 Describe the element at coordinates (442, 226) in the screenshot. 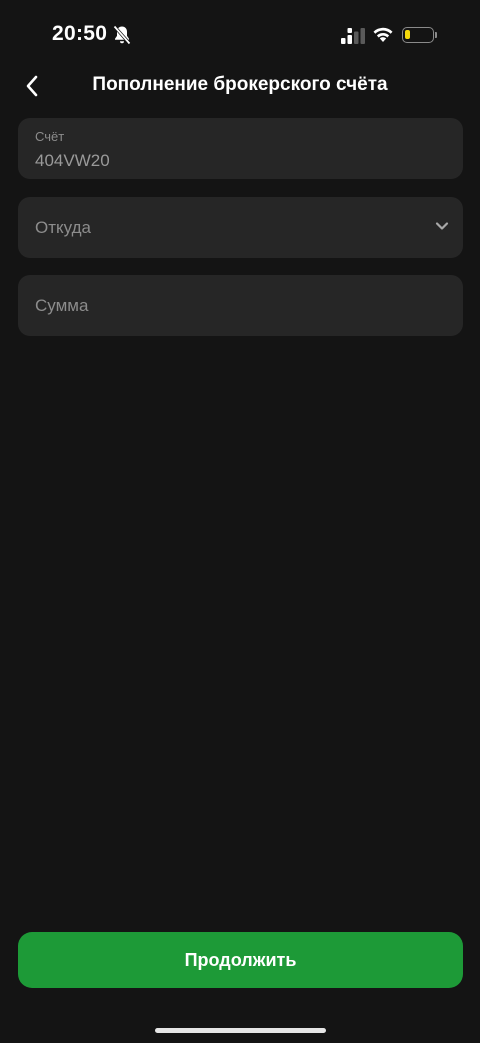

I see `chevron-down-icon` at that location.